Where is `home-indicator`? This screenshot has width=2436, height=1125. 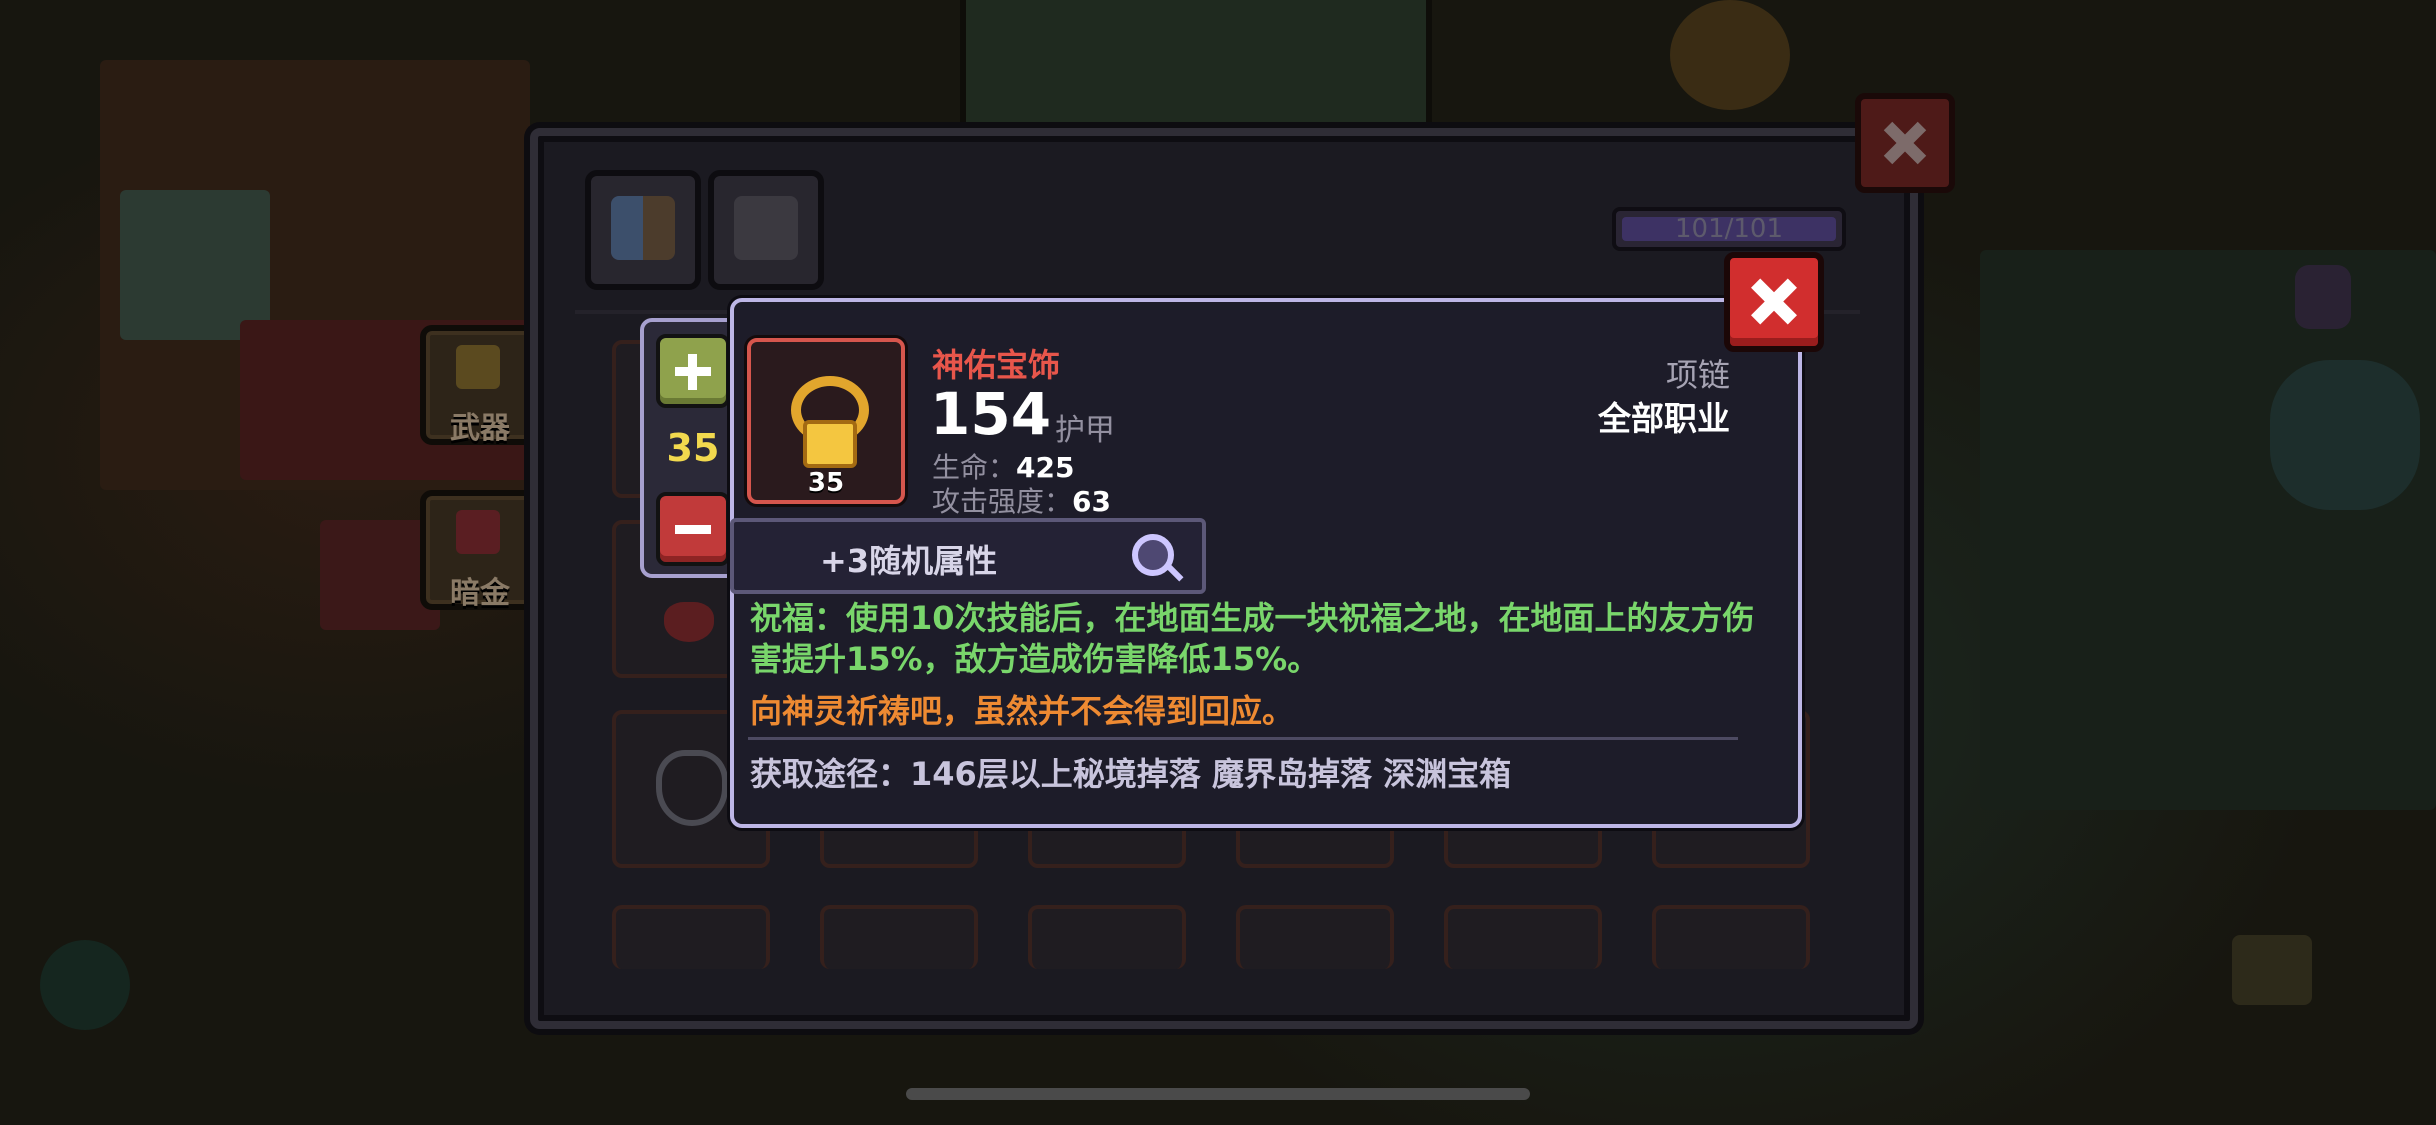
home-indicator is located at coordinates (1218, 1094).